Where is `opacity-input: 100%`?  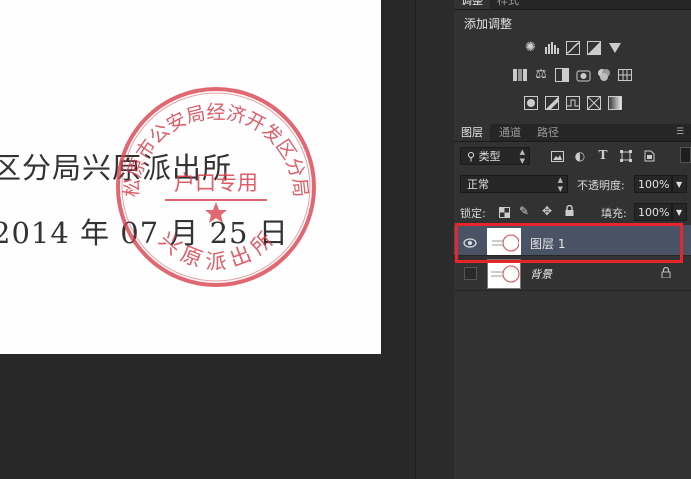 opacity-input: 100% is located at coordinates (653, 184).